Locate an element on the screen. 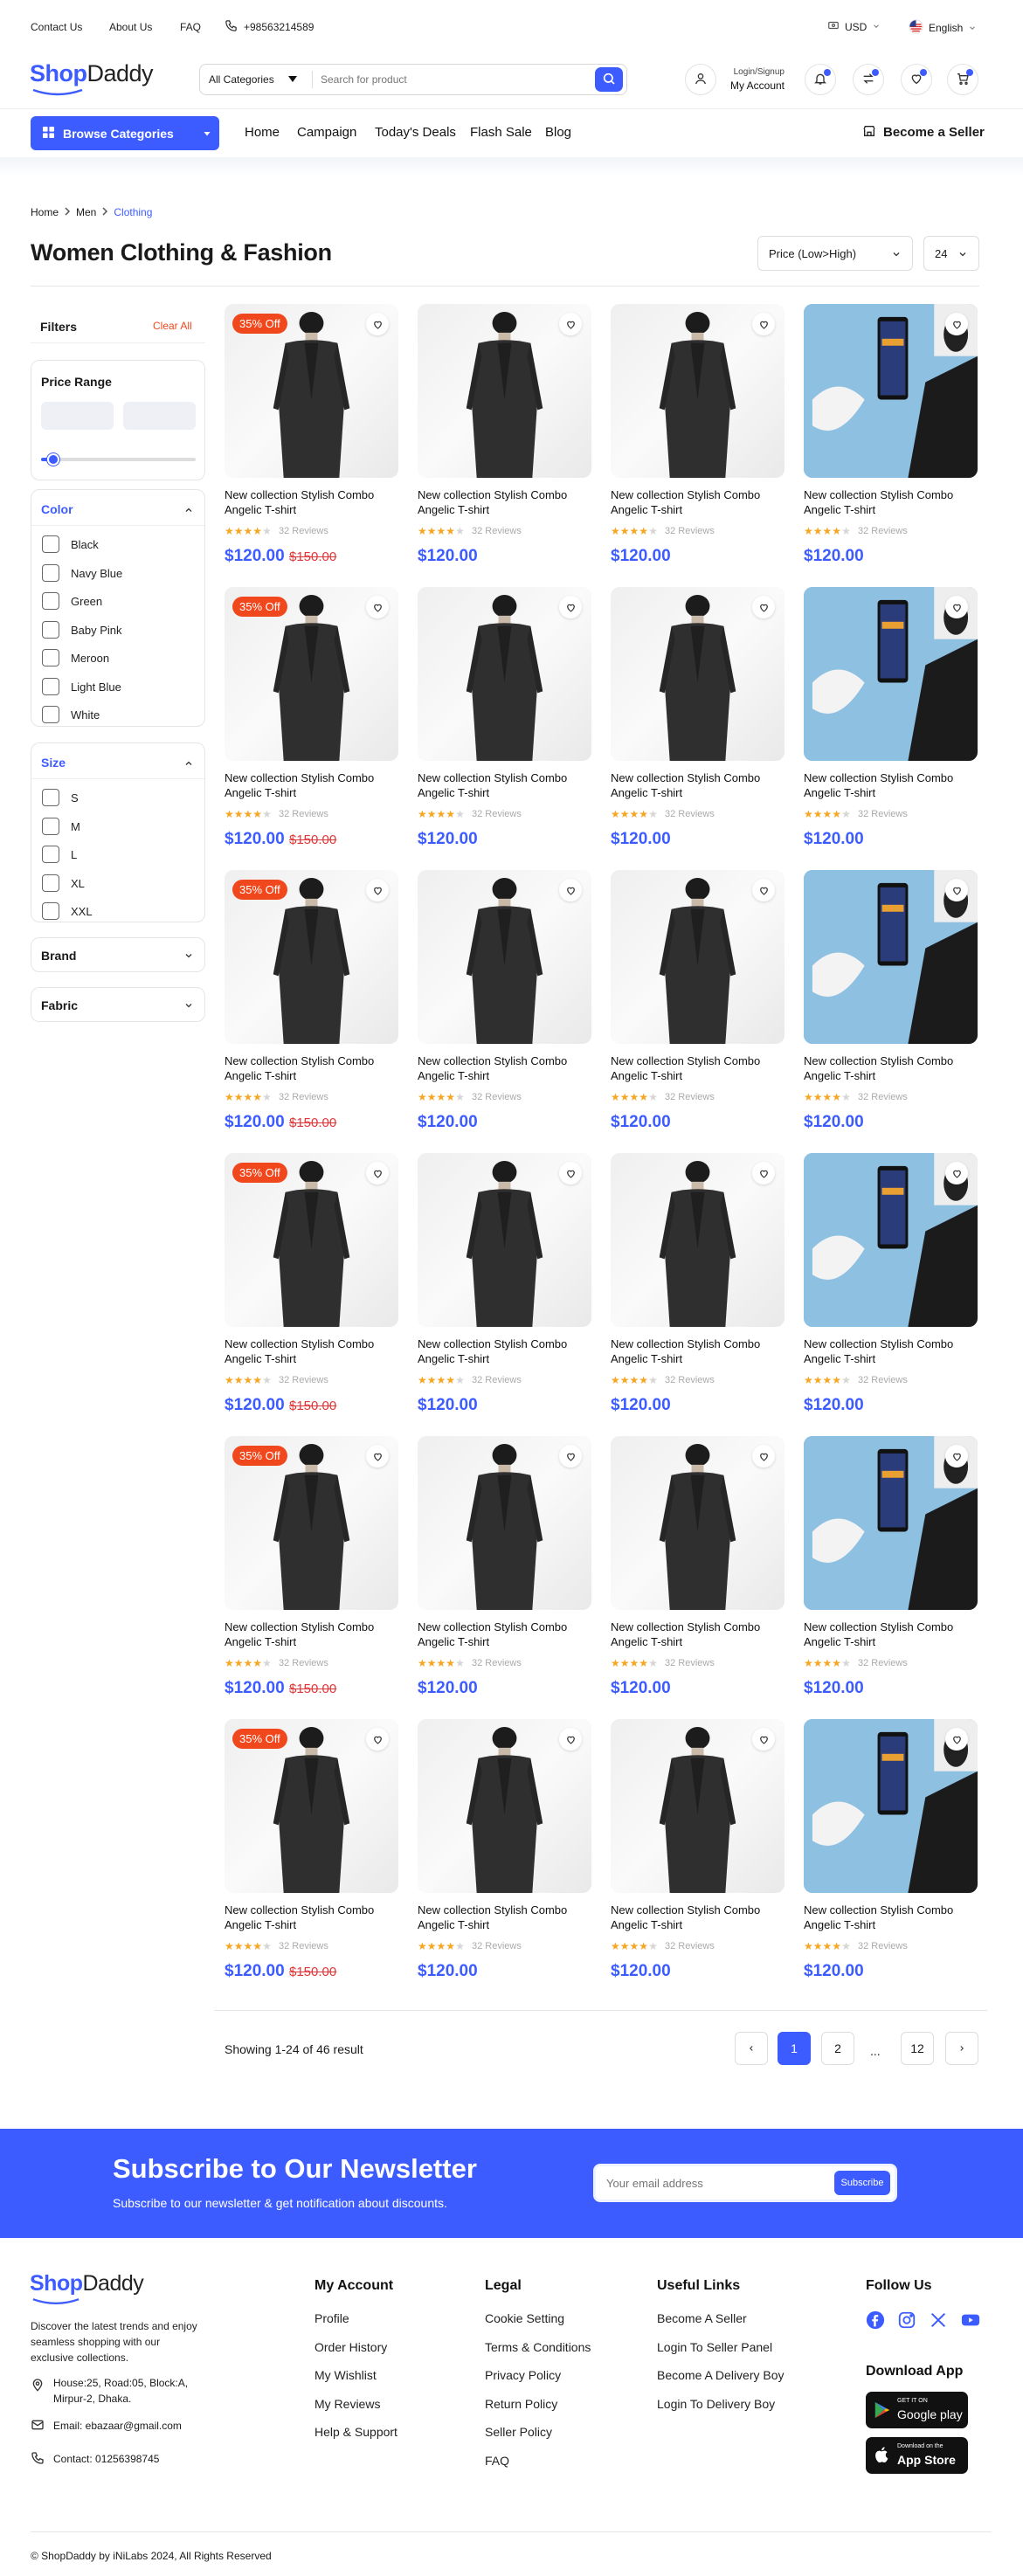 The height and width of the screenshot is (2576, 1023). sort-select: Price (Low>High) is located at coordinates (835, 254).